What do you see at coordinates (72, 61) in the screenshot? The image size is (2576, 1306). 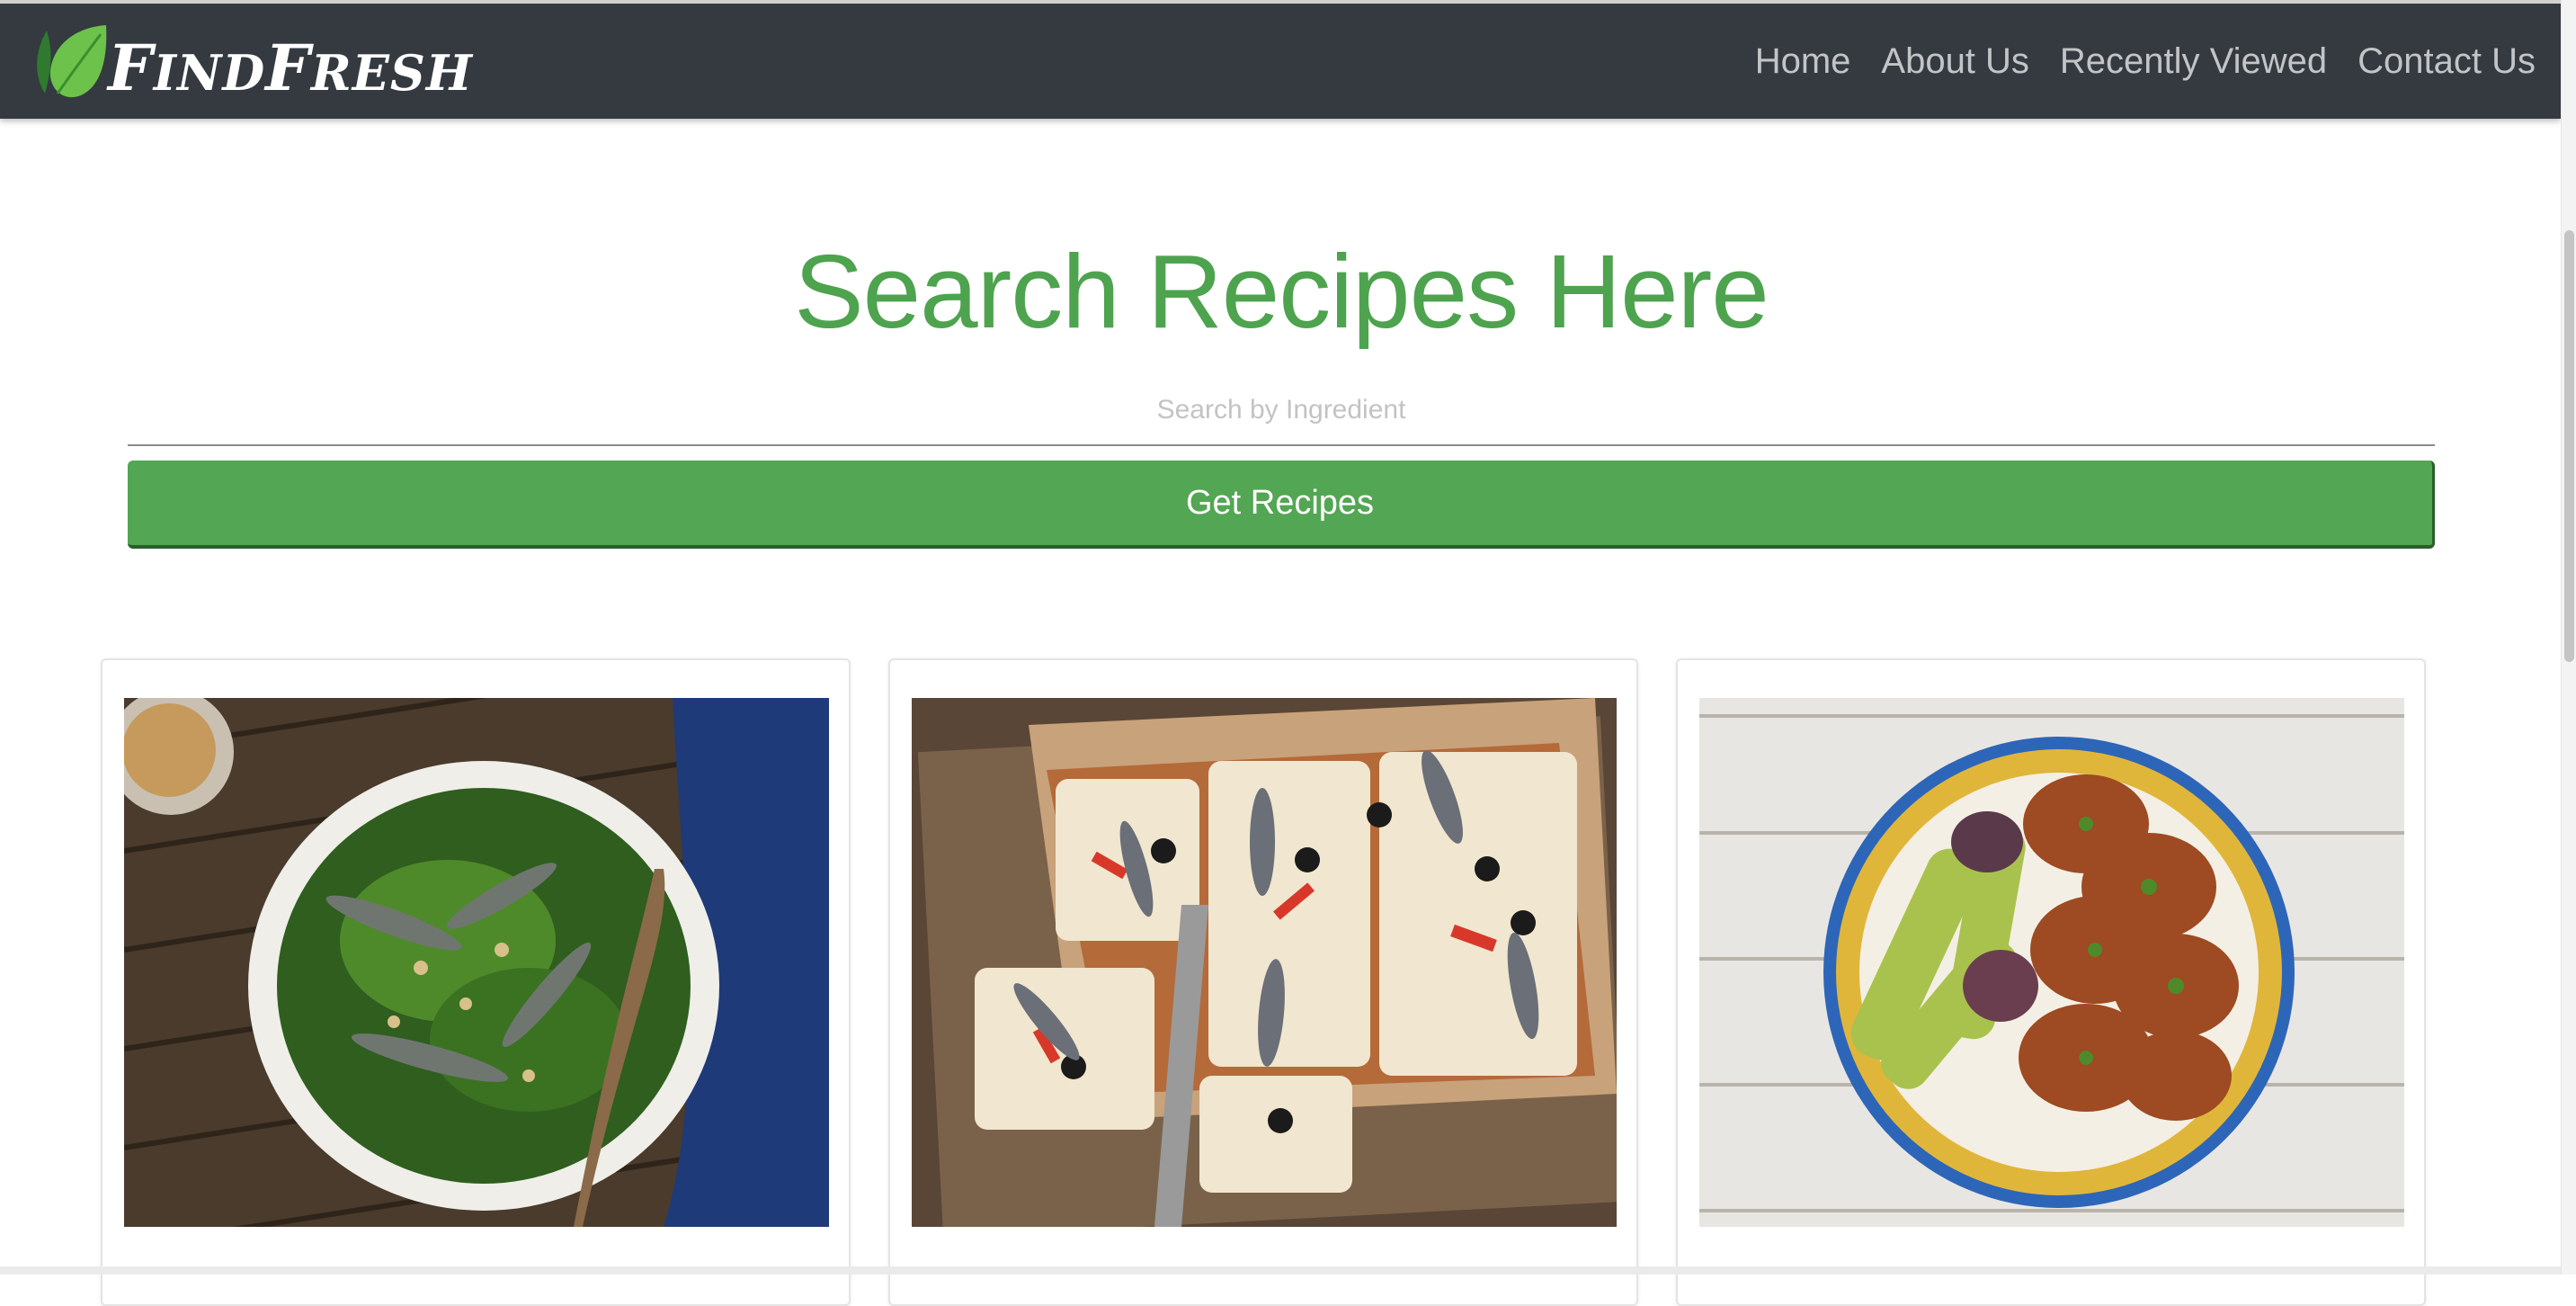 I see `leaf-icon` at bounding box center [72, 61].